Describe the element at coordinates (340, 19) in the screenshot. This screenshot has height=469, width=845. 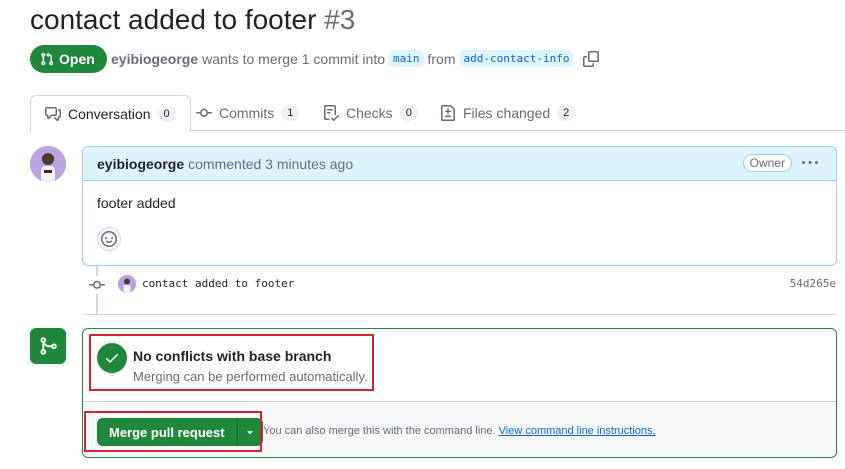
I see `pr-number: #3` at that location.